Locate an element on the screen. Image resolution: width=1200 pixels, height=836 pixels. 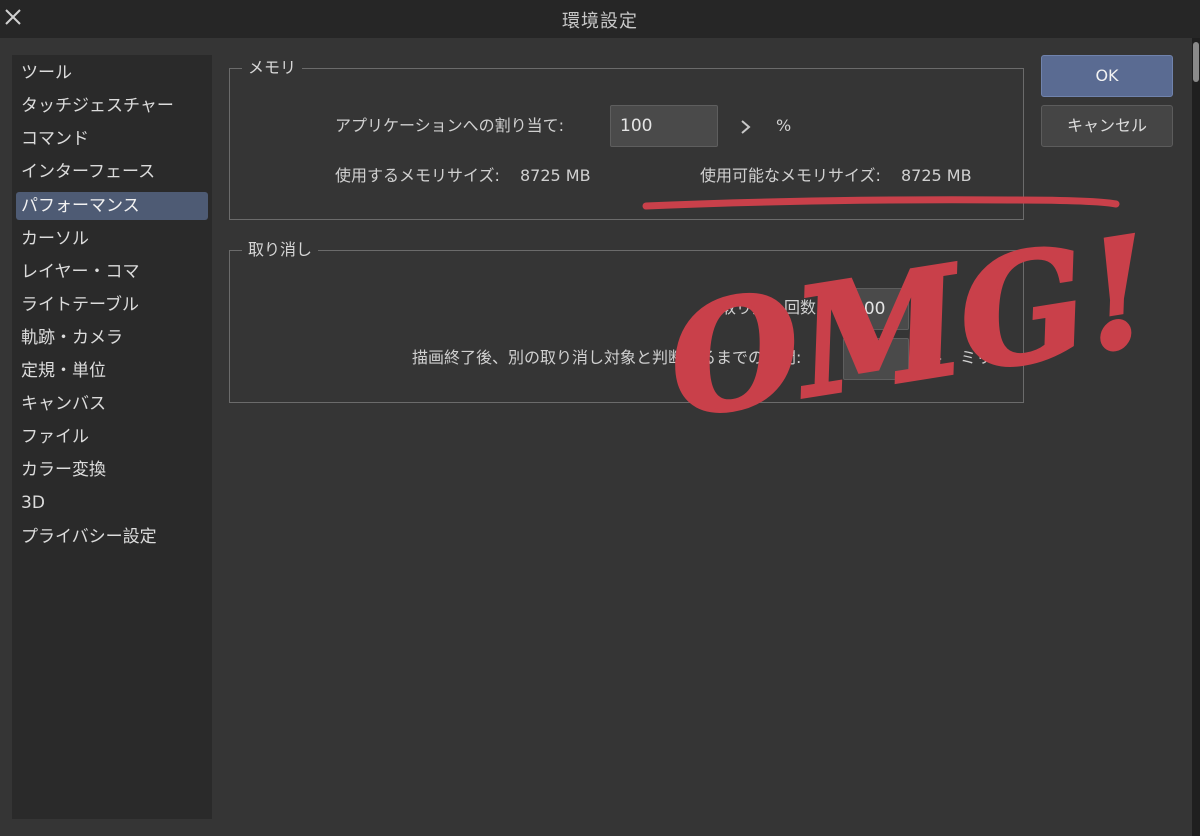
undo-interval-input is located at coordinates (876, 359).